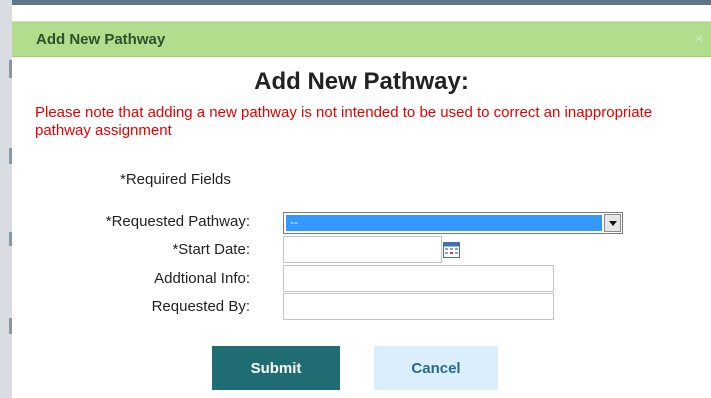 The height and width of the screenshot is (398, 711). Describe the element at coordinates (101, 39) in the screenshot. I see `dialog-title: Add New Pathway` at that location.